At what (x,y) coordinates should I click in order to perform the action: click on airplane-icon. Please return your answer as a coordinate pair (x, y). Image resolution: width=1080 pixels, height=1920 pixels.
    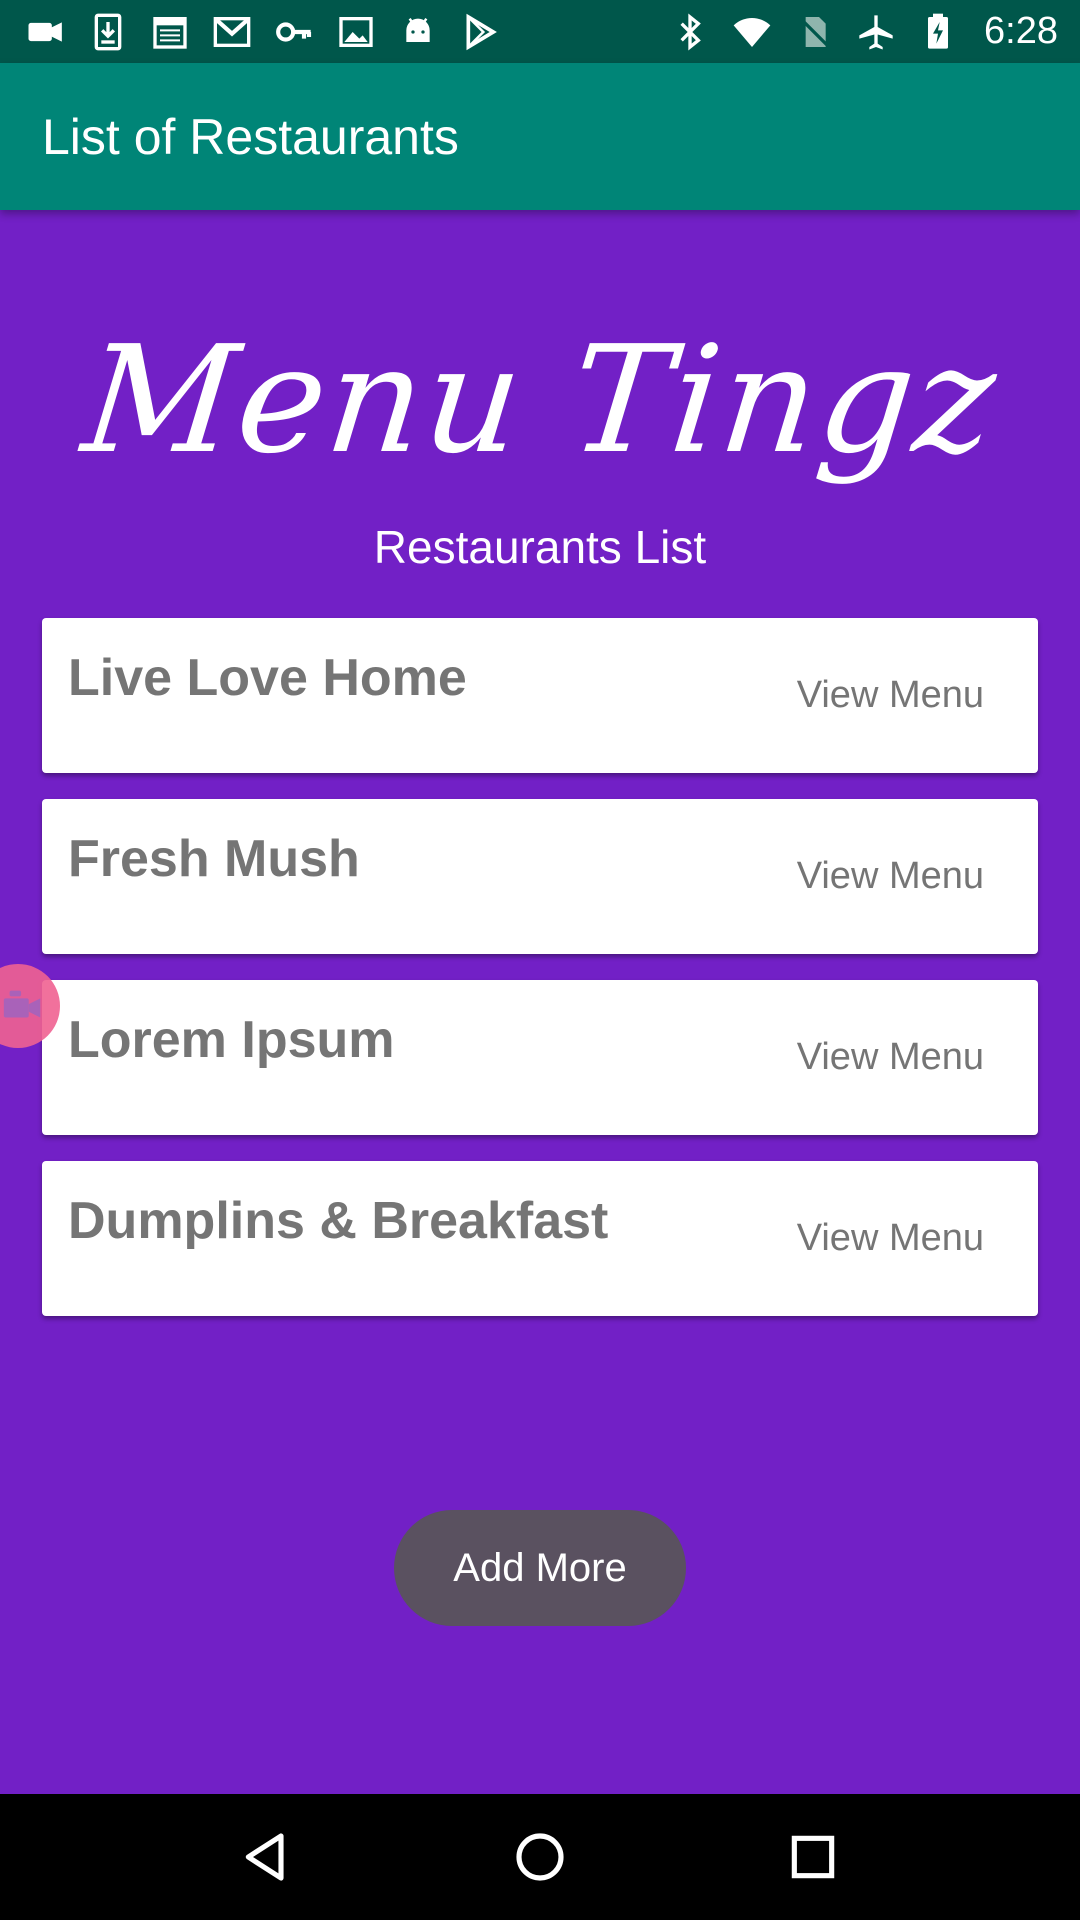
    Looking at the image, I should click on (876, 32).